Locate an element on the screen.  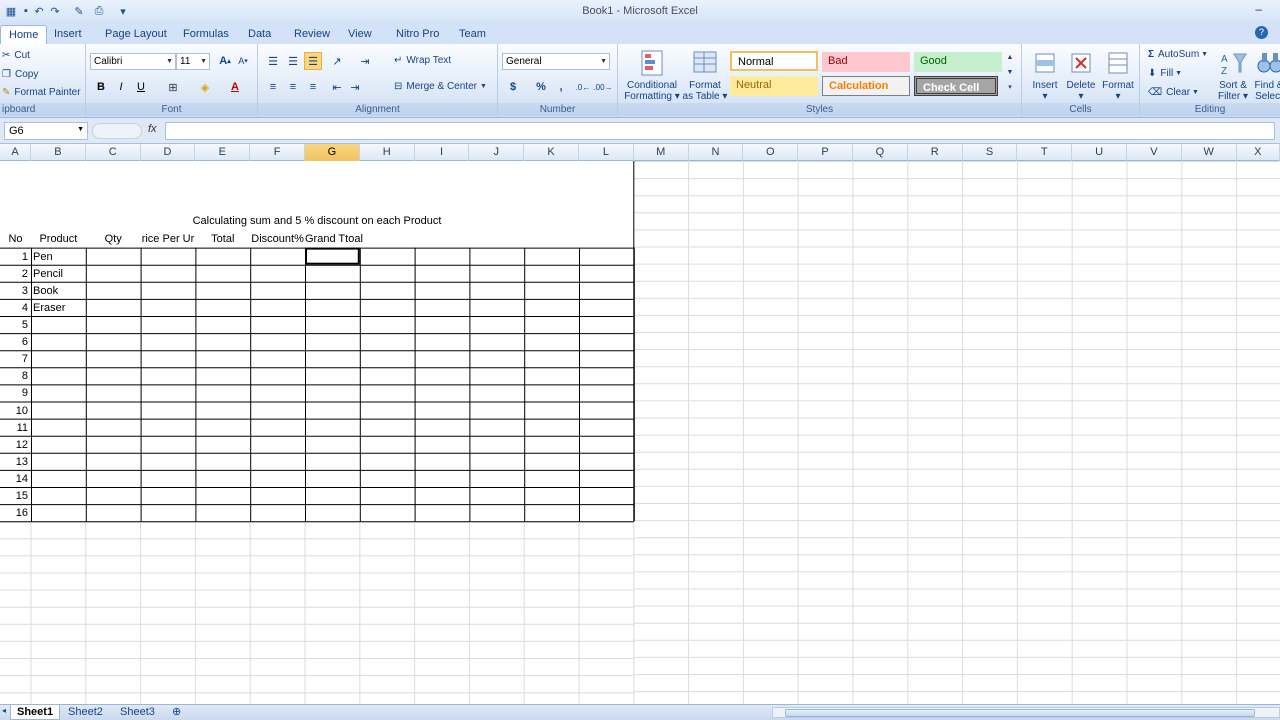
cell-no: 15 is located at coordinates (14, 496).